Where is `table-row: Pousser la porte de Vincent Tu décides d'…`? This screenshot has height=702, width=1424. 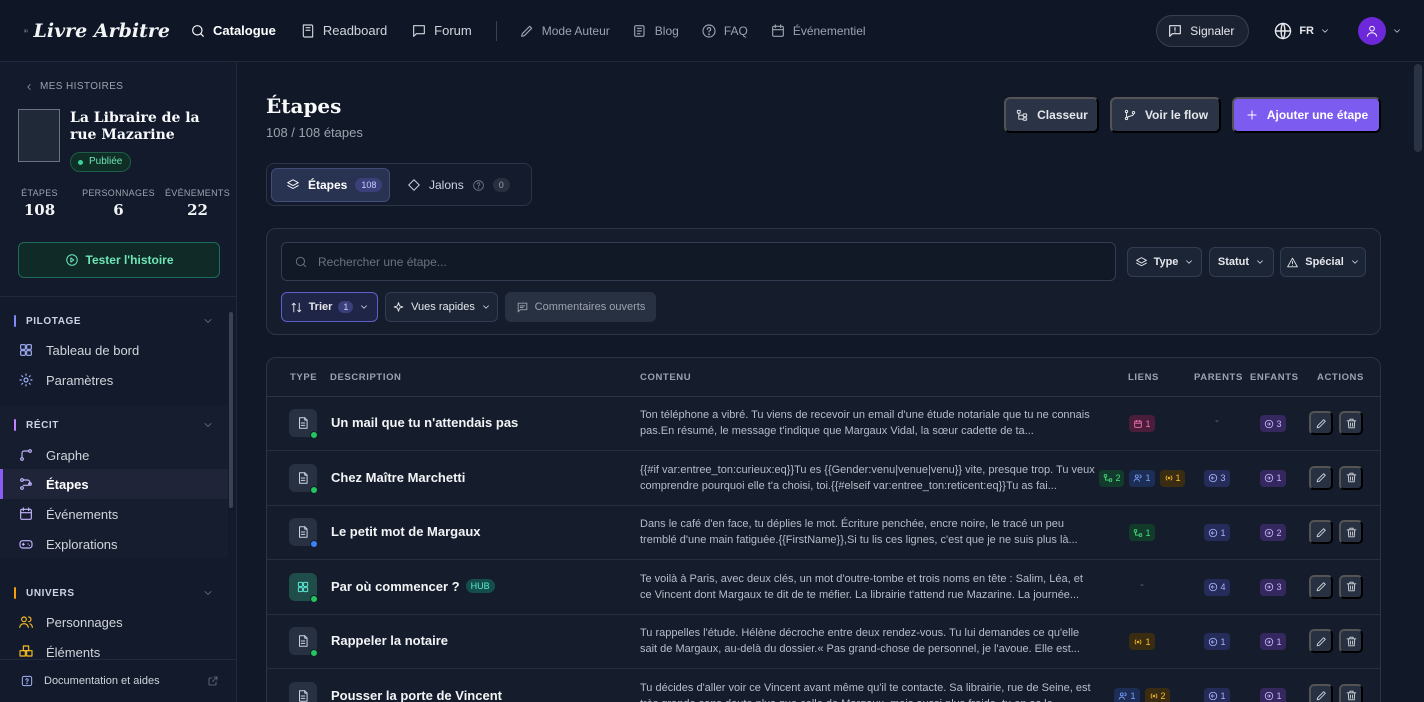 table-row: Pousser la porte de Vincent Tu décides d'… is located at coordinates (823, 686).